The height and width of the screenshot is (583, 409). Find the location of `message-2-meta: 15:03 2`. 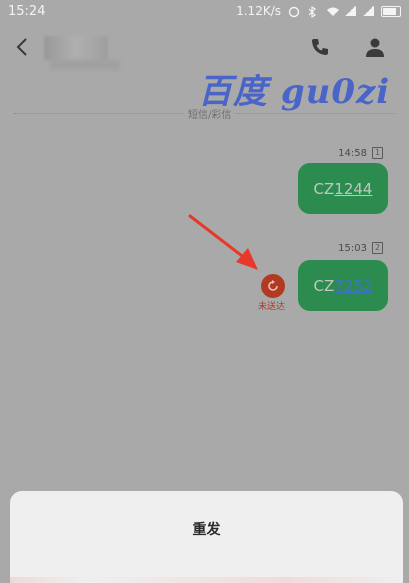

message-2-meta: 15:03 2 is located at coordinates (360, 248).